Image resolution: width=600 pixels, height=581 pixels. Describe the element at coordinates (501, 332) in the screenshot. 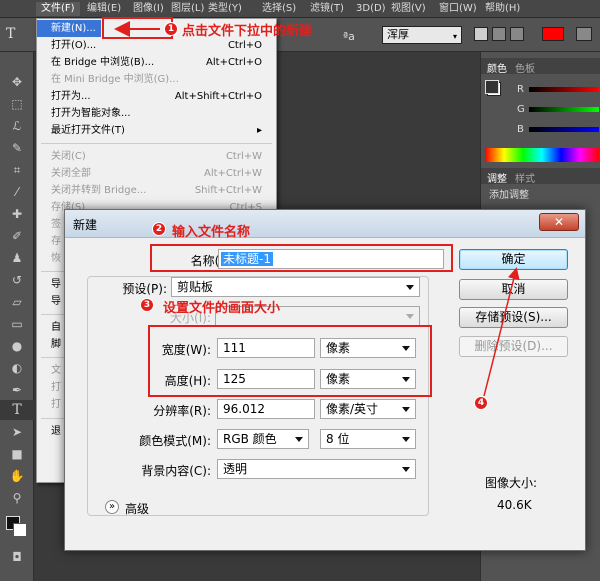

I see `step4-arrow` at that location.